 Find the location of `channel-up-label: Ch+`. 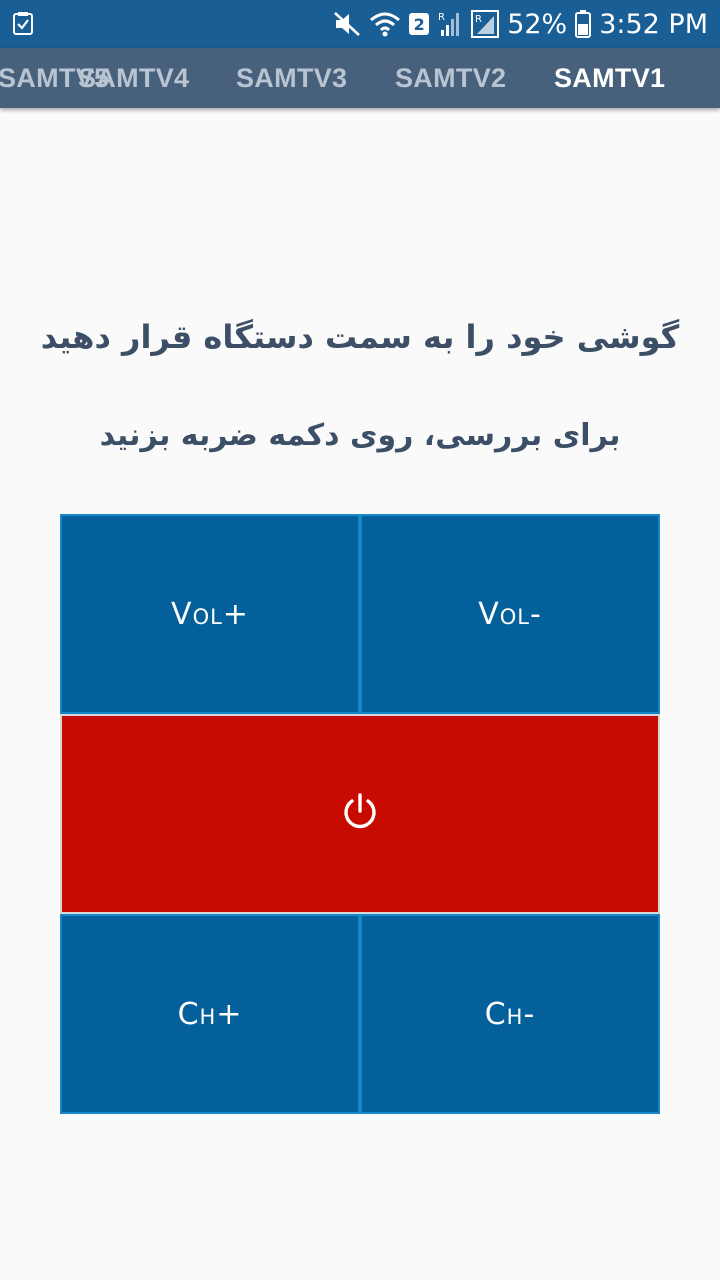

channel-up-label: Ch+ is located at coordinates (210, 1014).